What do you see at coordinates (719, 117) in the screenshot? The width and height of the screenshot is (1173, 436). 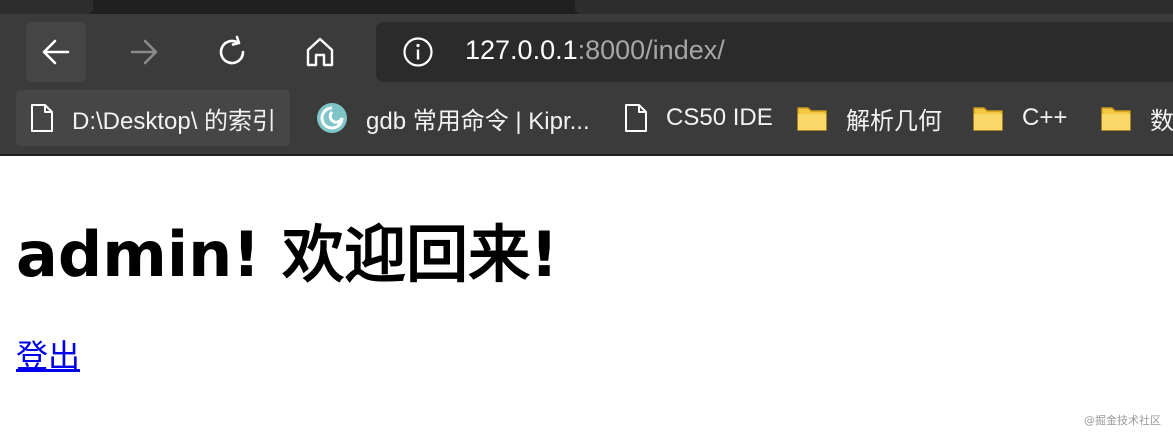 I see `bookmark-label: CS50 IDE` at bounding box center [719, 117].